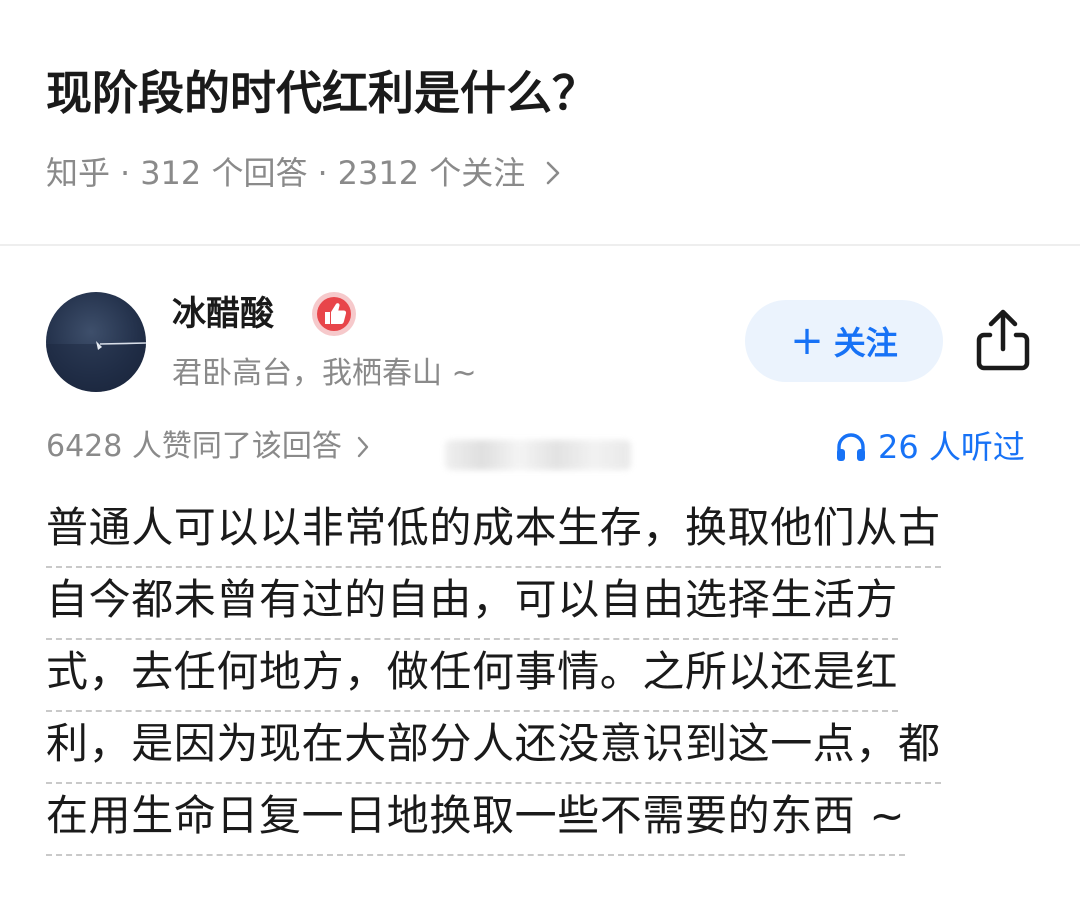 This screenshot has width=1080, height=914. What do you see at coordinates (476, 820) in the screenshot?
I see `answer-line: 在用生命日复一日地换取一些不需要的东西 ~` at bounding box center [476, 820].